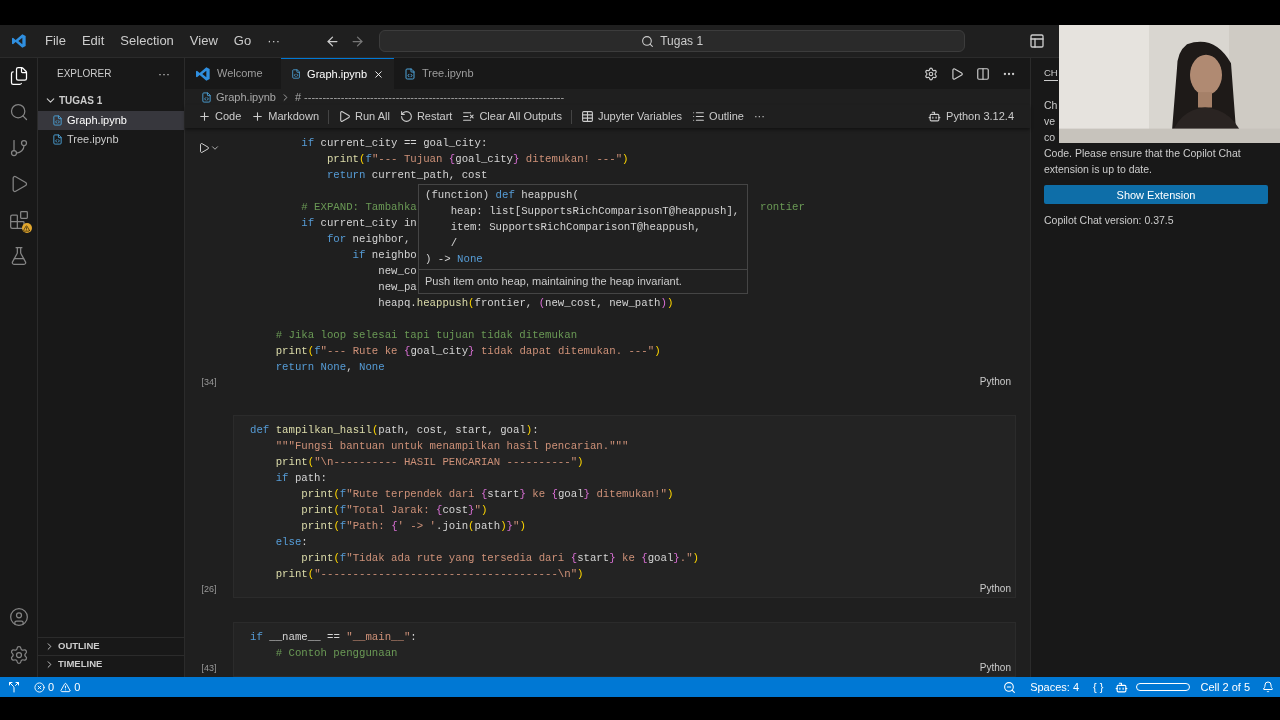 The height and width of the screenshot is (720, 1280). Describe the element at coordinates (454, 259) in the screenshot. I see `signature-line: ) -> None` at that location.